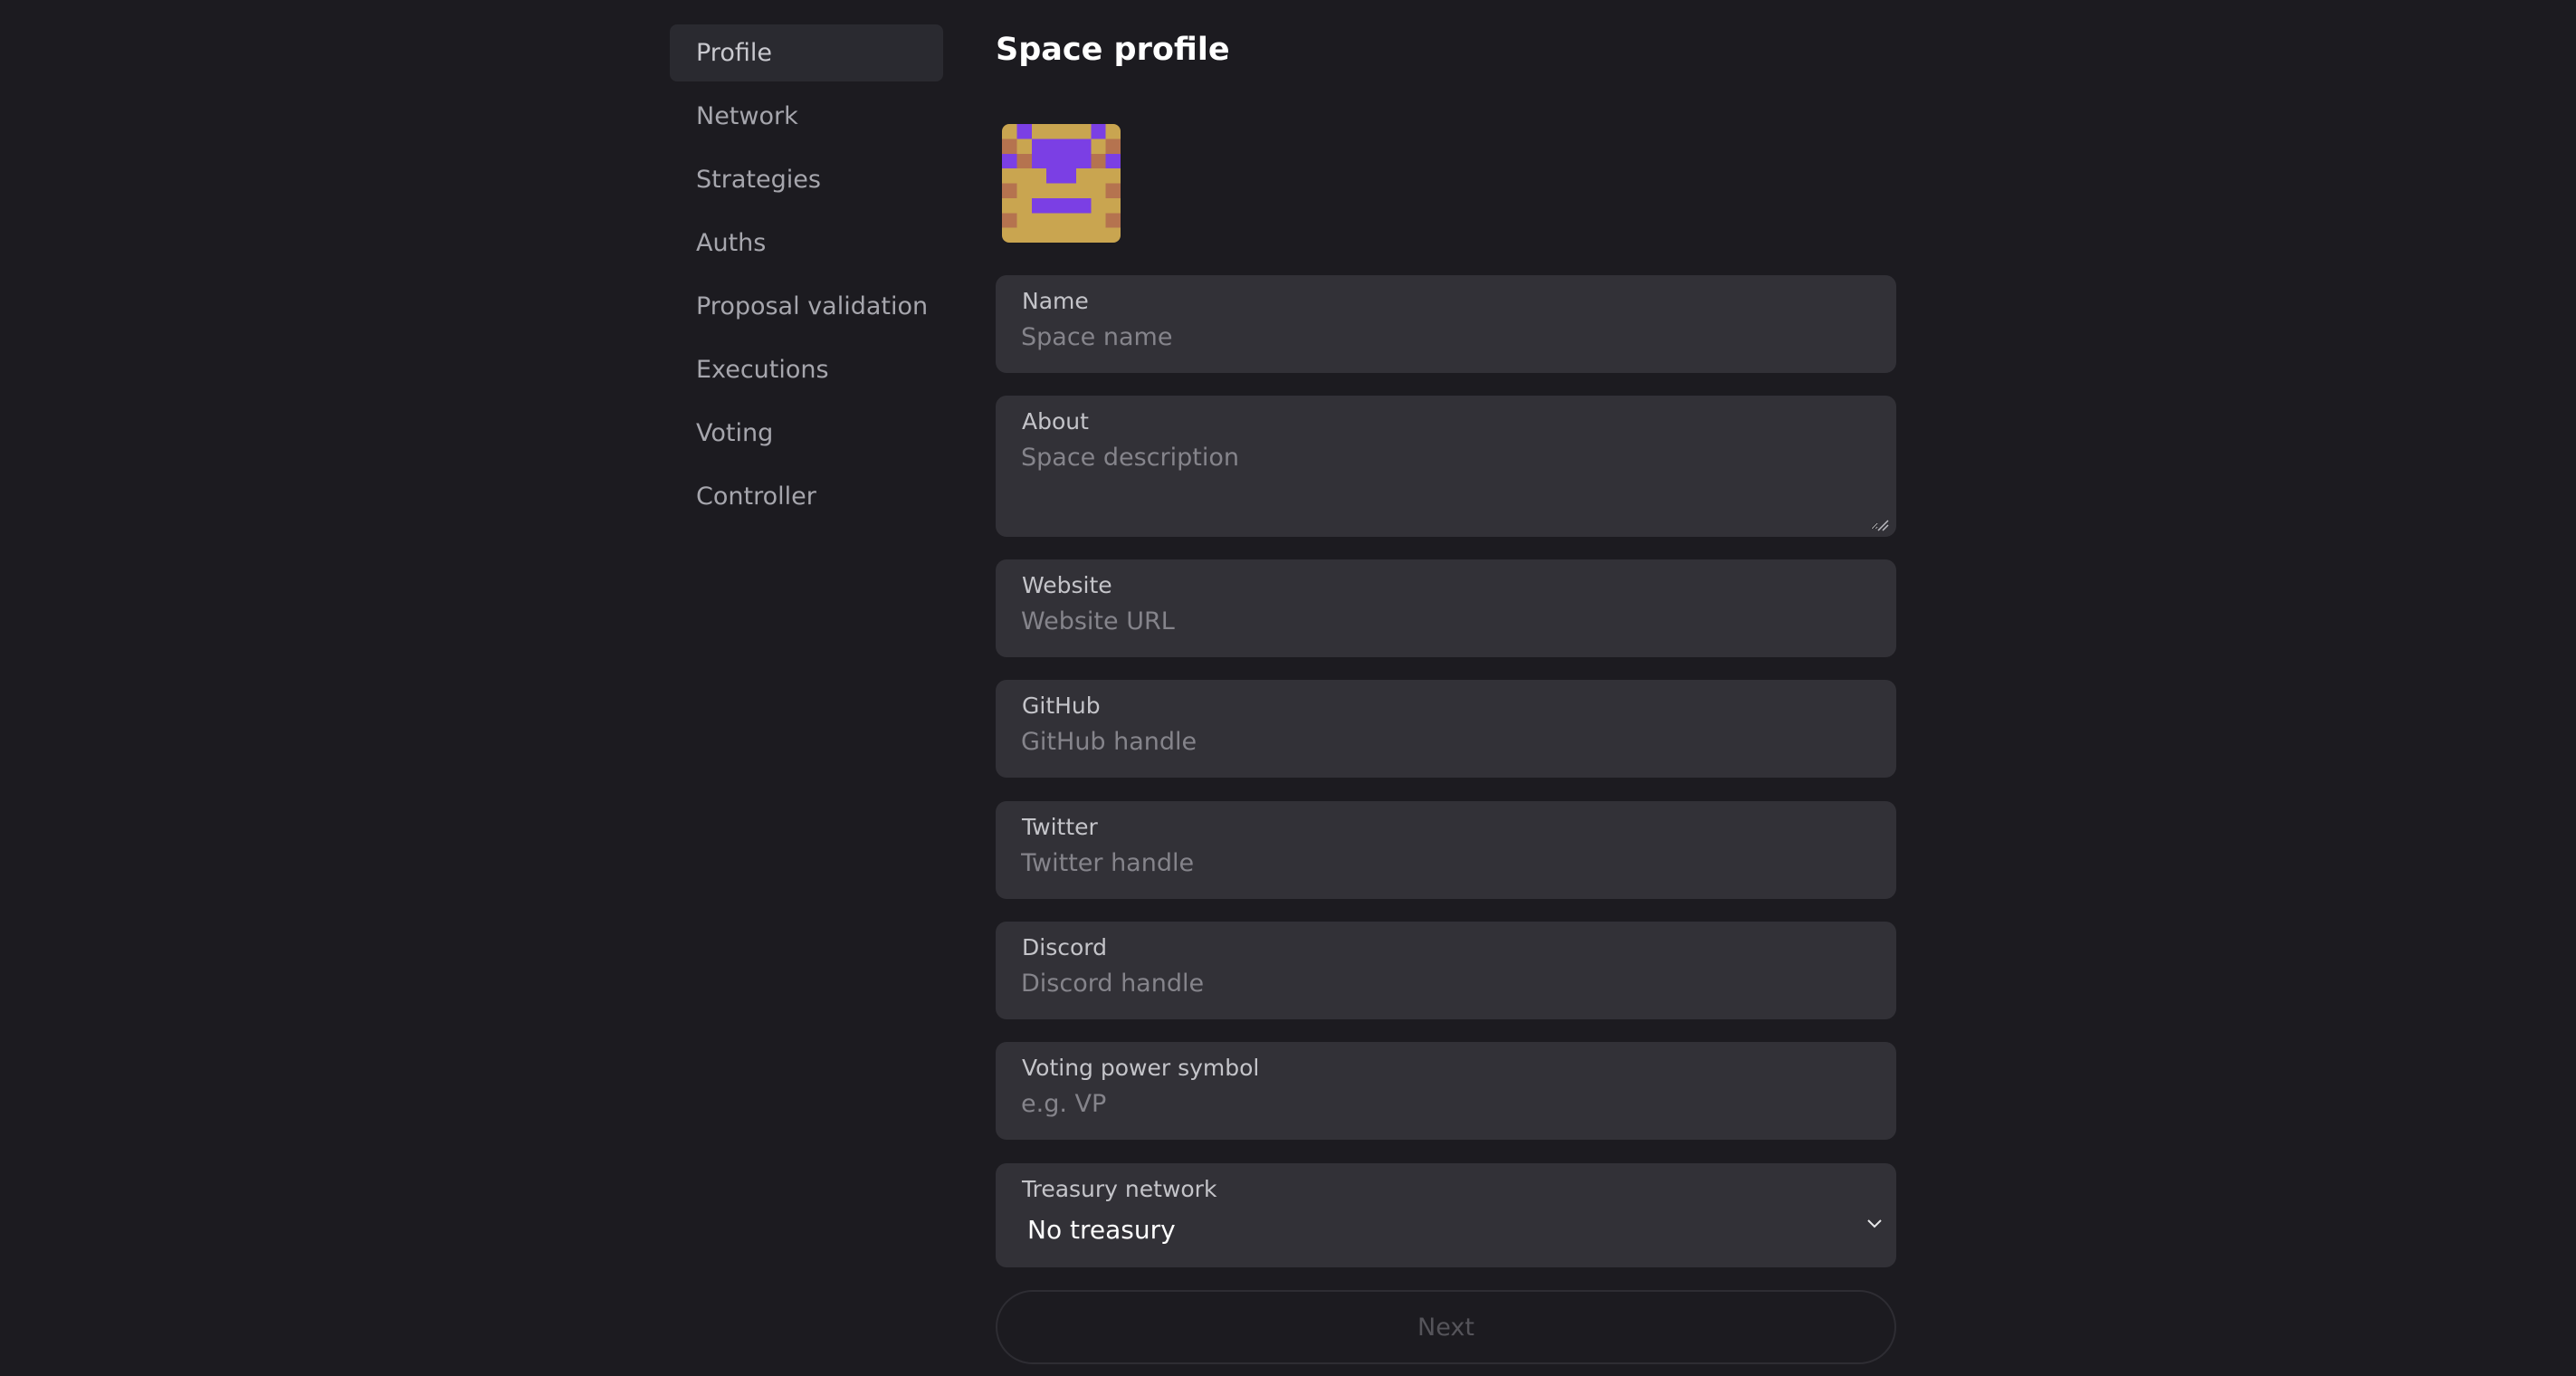  What do you see at coordinates (1449, 863) in the screenshot?
I see `twitter-input` at bounding box center [1449, 863].